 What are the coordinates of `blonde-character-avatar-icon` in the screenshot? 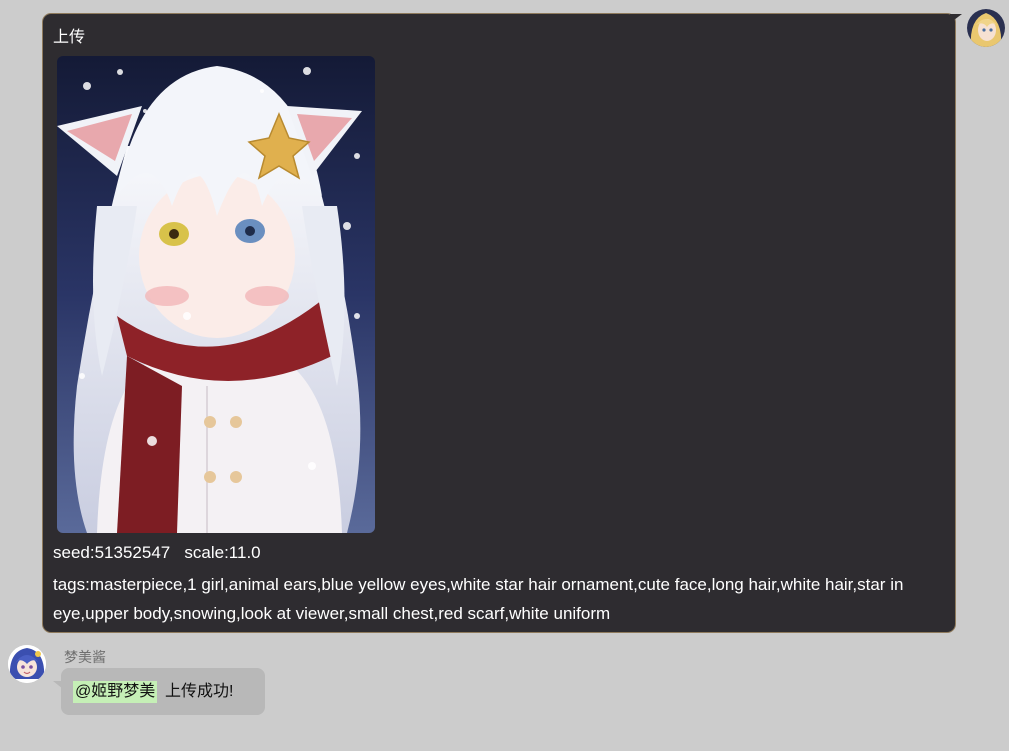 It's located at (986, 28).